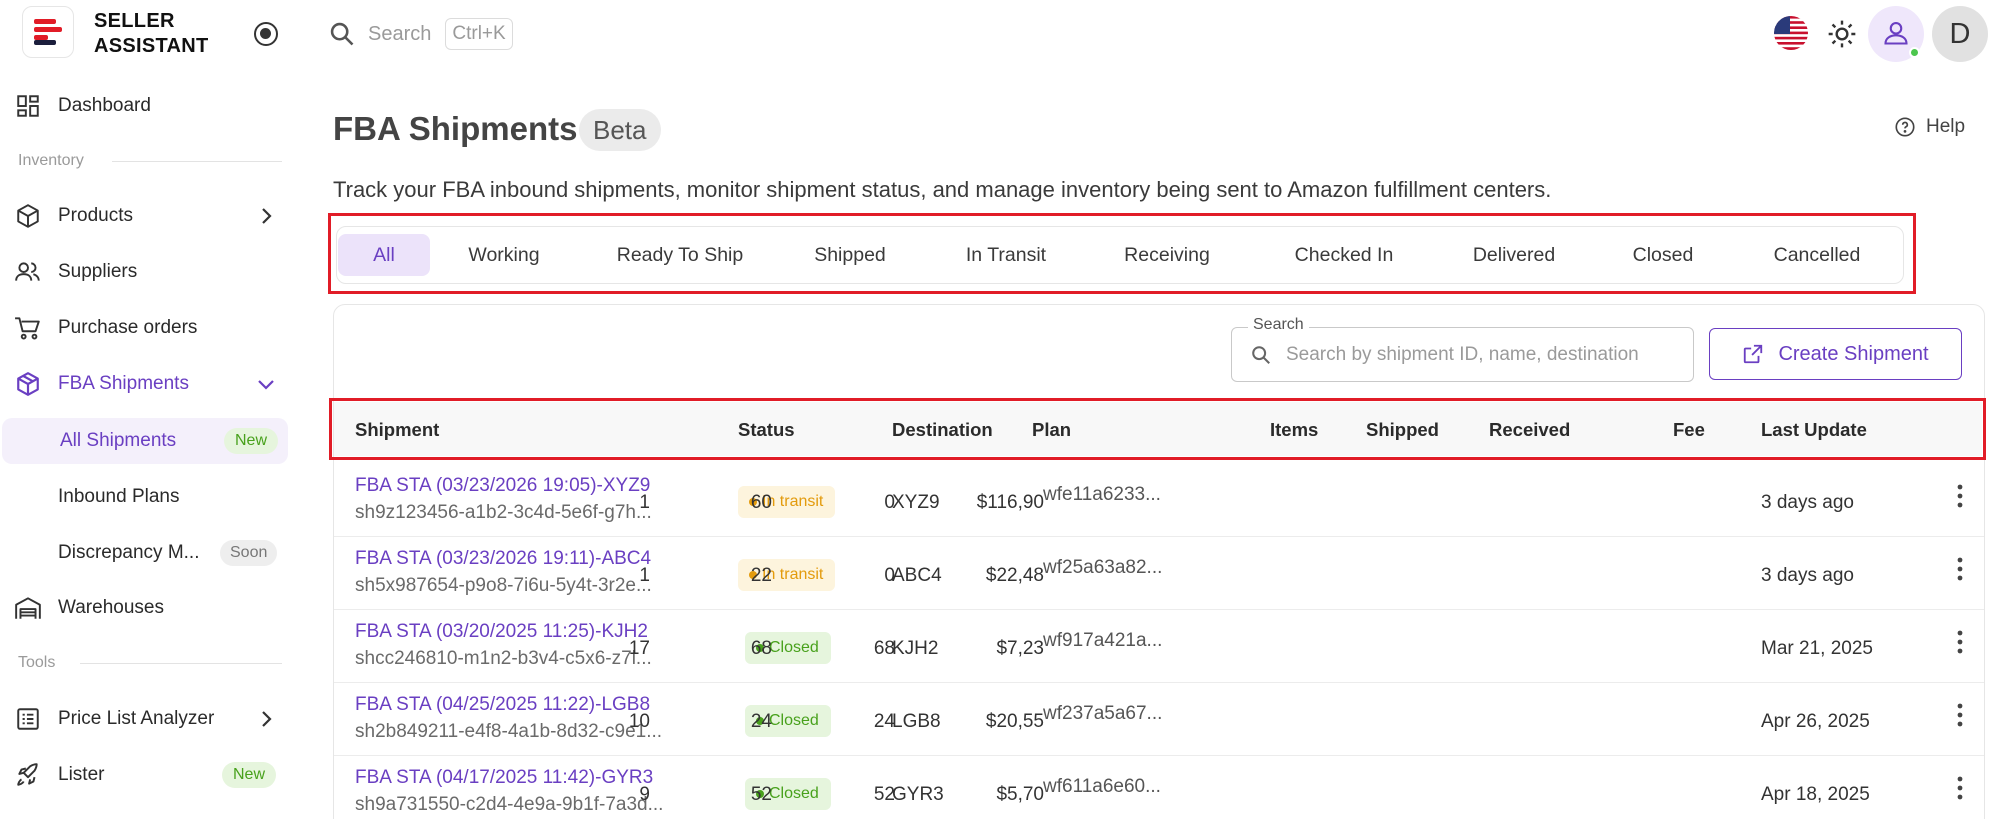 This screenshot has width=1991, height=819. Describe the element at coordinates (95, 215) in the screenshot. I see `sidebar-item-label: Products` at that location.